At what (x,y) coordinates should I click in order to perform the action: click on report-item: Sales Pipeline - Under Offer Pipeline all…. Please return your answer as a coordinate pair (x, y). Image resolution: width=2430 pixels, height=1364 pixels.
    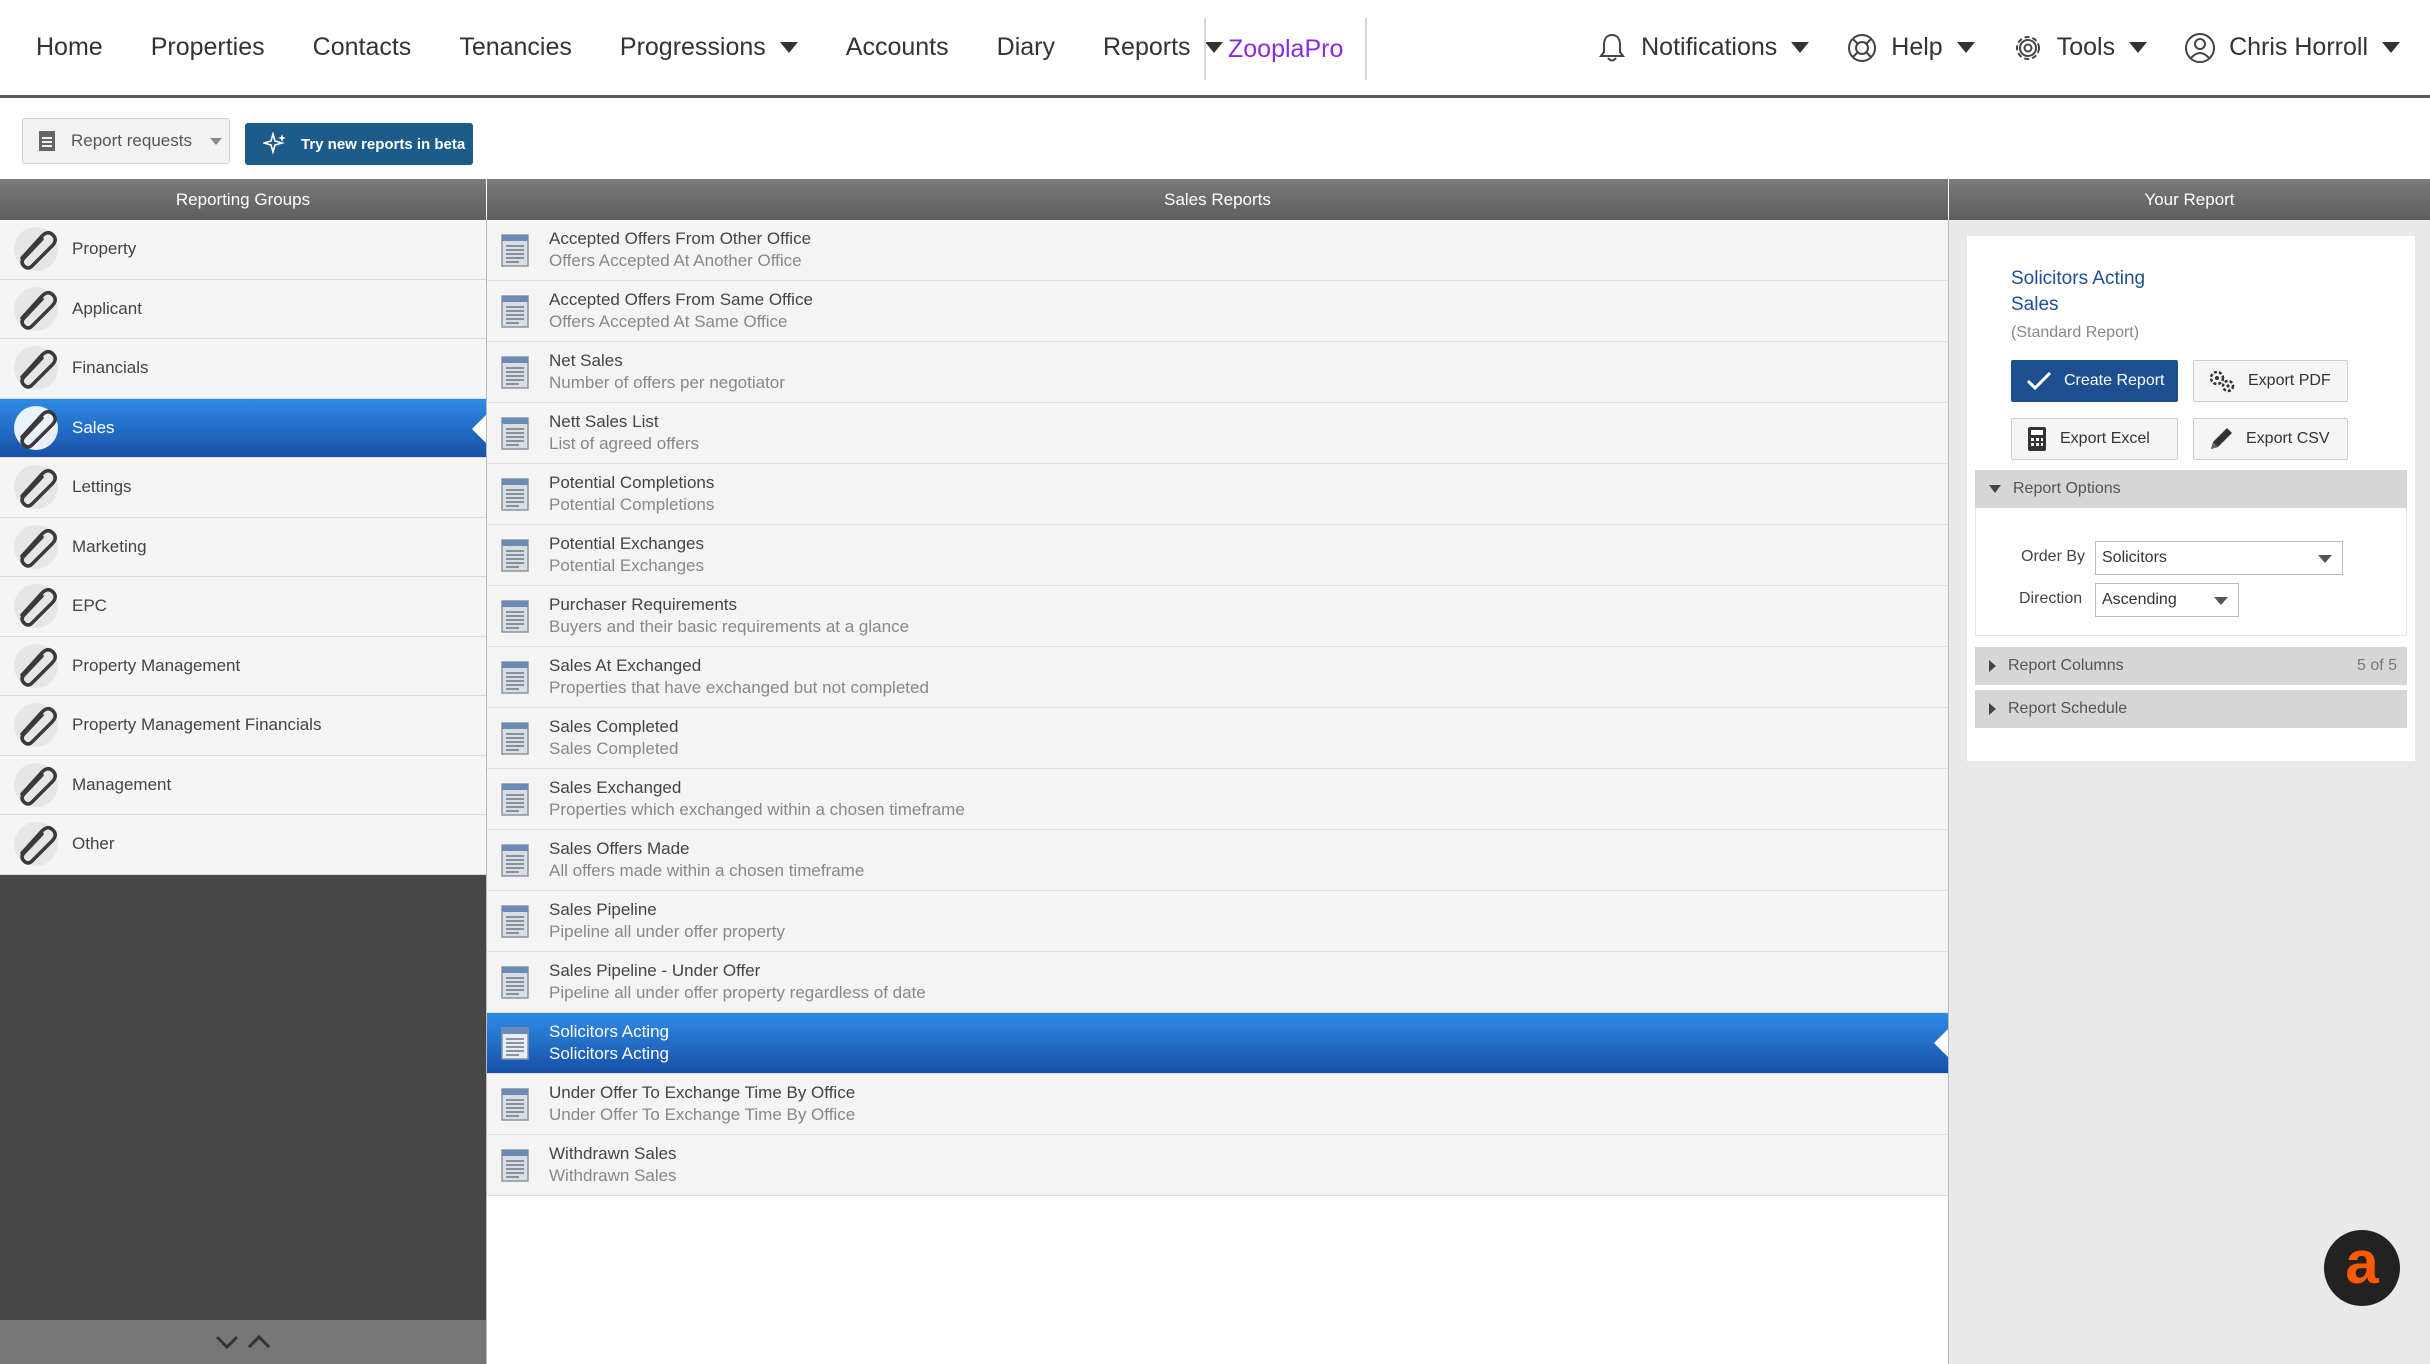
    Looking at the image, I should click on (1217, 982).